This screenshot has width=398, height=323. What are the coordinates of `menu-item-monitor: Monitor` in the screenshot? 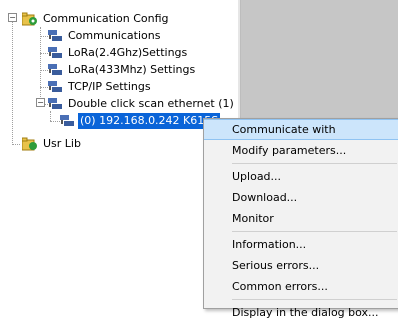 It's located at (301, 218).